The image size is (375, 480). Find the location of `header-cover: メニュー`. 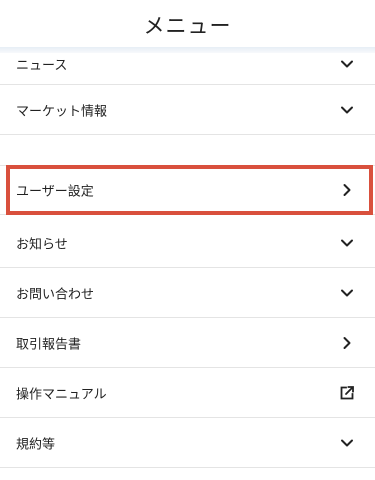

header-cover: メニュー is located at coordinates (187, 24).